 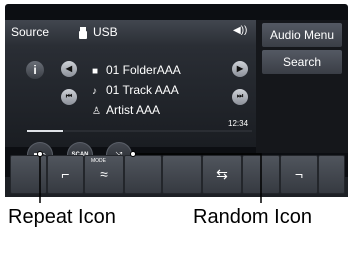 What do you see at coordinates (252, 217) in the screenshot?
I see `random-icon-callout: Random Icon` at bounding box center [252, 217].